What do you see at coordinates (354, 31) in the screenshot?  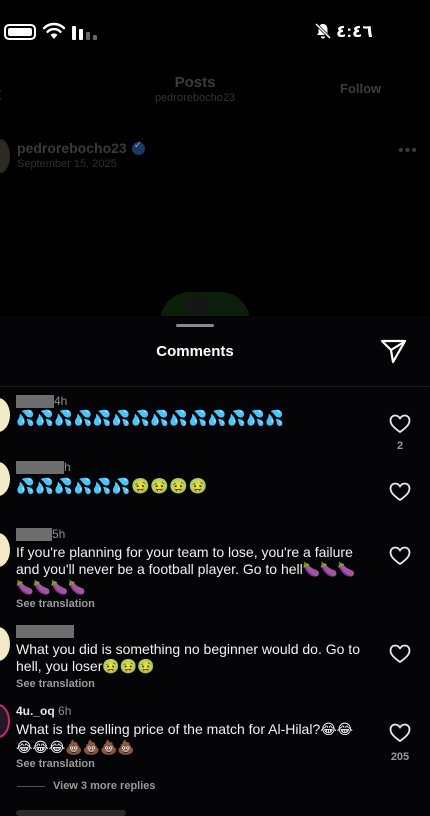 I see `status-time: ٤:٤٦` at bounding box center [354, 31].